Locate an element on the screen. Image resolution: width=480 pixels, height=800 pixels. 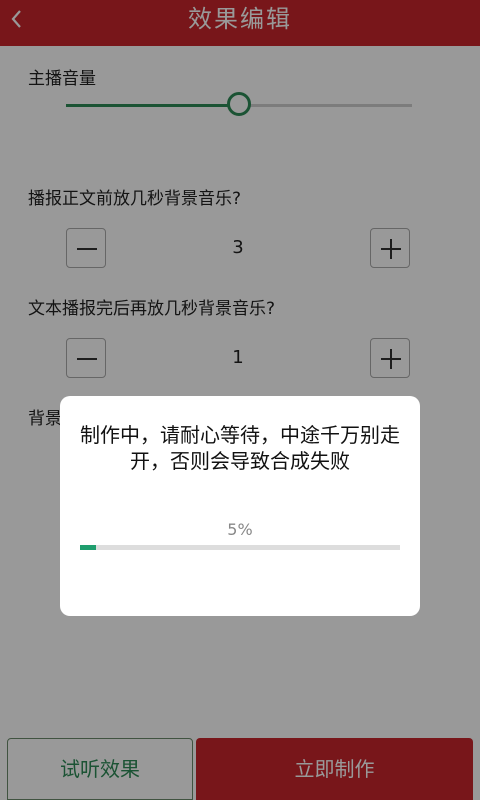
progress-bar-fill is located at coordinates (88, 547).